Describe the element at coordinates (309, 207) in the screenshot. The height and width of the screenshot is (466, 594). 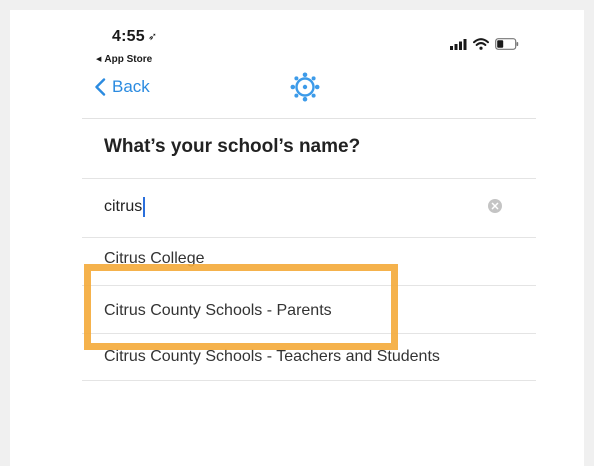
I see `school-search-field: citrus` at that location.